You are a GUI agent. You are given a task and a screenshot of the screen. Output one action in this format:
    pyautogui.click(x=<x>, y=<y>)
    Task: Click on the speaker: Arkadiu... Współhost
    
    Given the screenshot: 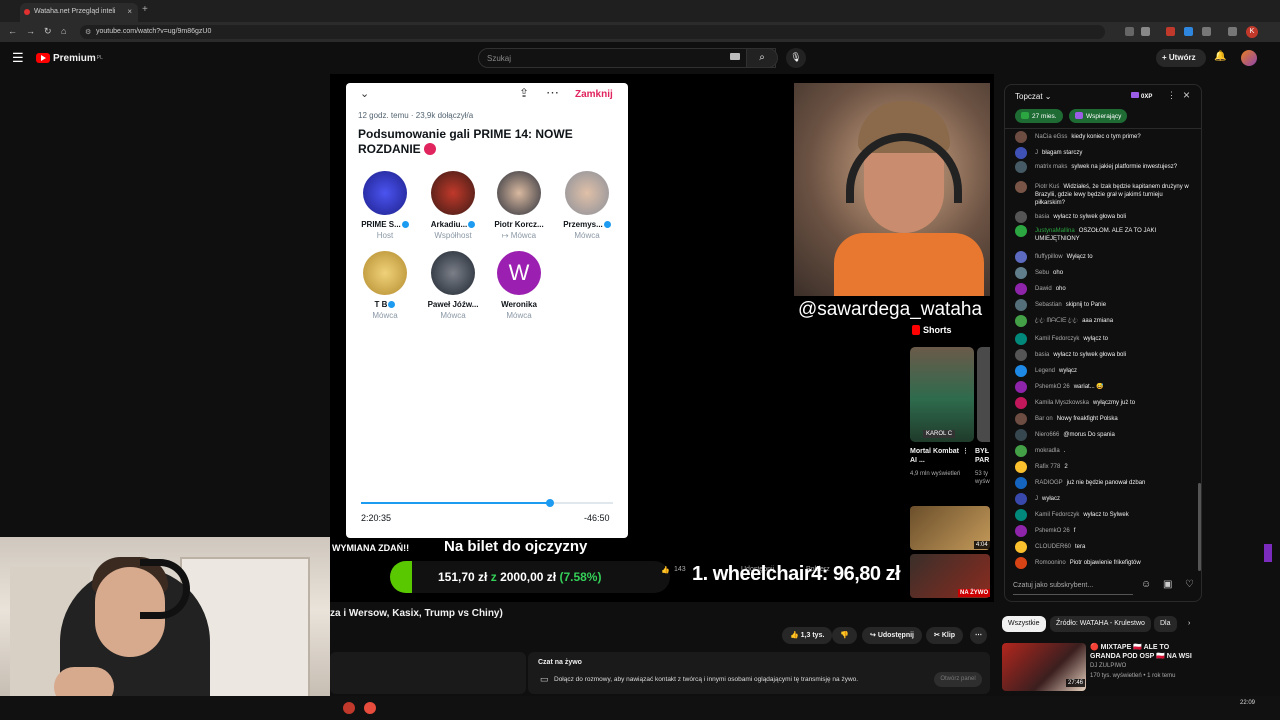 What is the action you would take?
    pyautogui.click(x=453, y=205)
    